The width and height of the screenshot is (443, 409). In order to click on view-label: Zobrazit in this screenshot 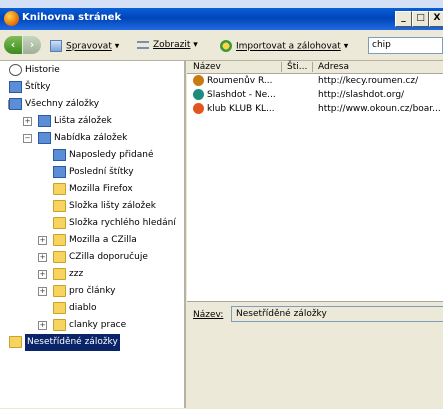, I will do `click(172, 45)`.